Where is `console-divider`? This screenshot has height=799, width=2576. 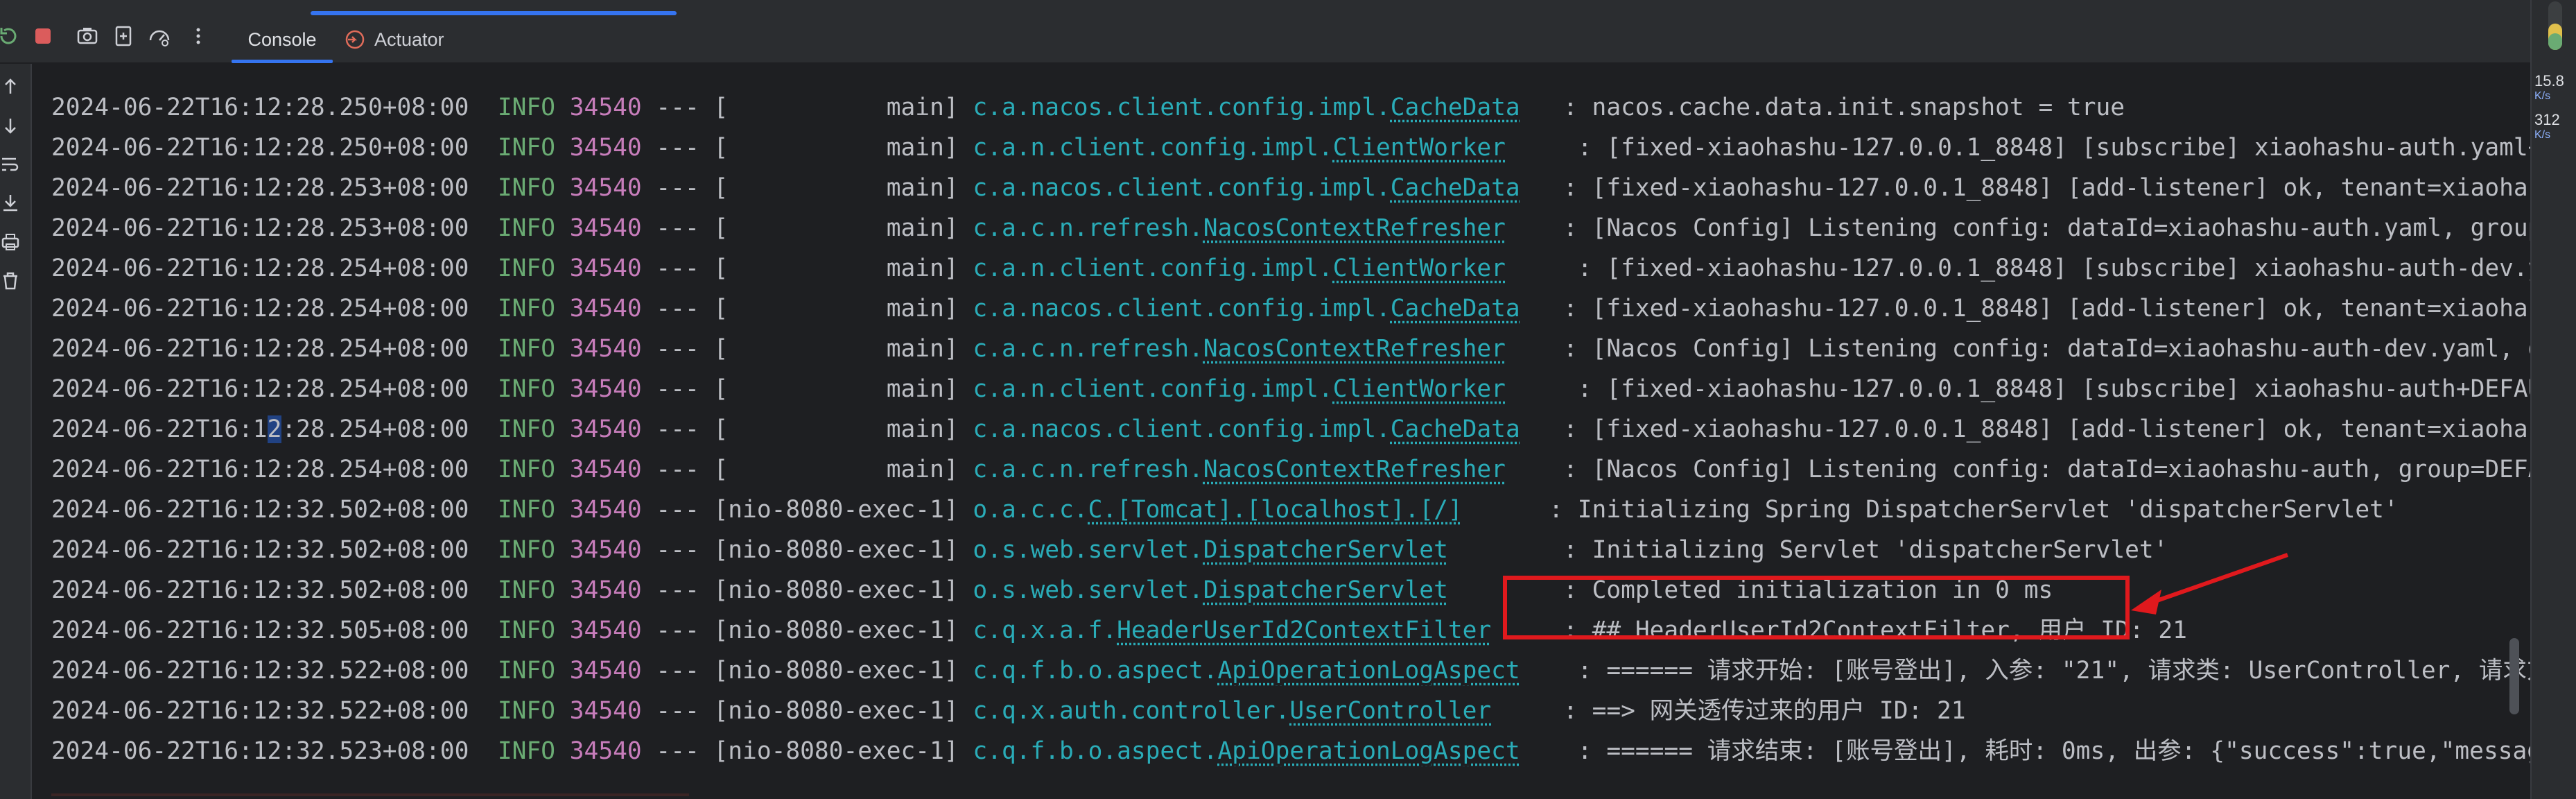
console-divider is located at coordinates (370, 794).